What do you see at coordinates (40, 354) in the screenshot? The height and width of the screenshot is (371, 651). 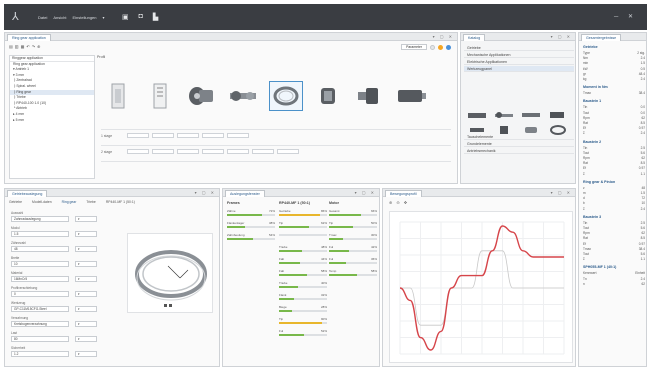 I see `field-input: 1.2` at bounding box center [40, 354].